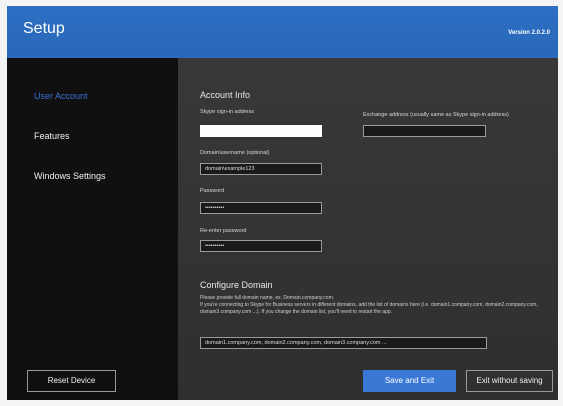  What do you see at coordinates (409, 381) in the screenshot?
I see `save-and-exit-button: Save and Exit` at bounding box center [409, 381].